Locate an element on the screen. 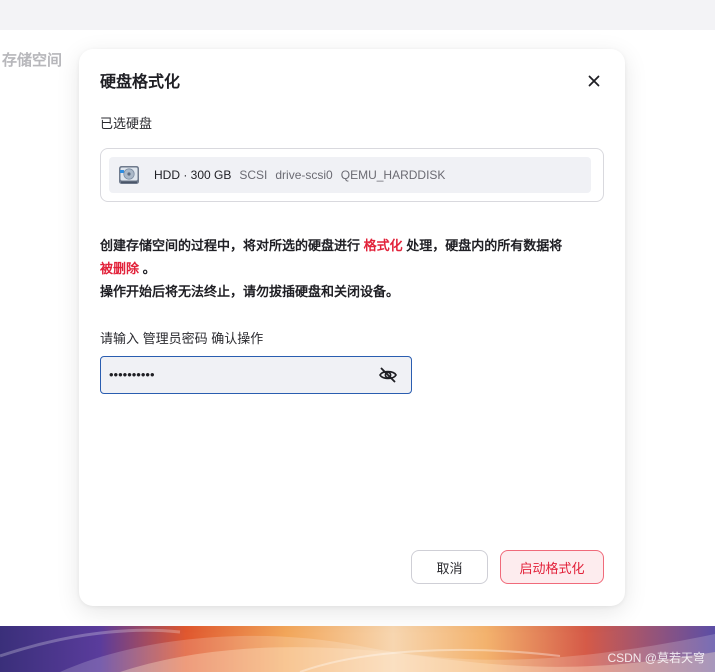 The image size is (715, 672). watermark: CSDN @莫若天穹 is located at coordinates (656, 658).